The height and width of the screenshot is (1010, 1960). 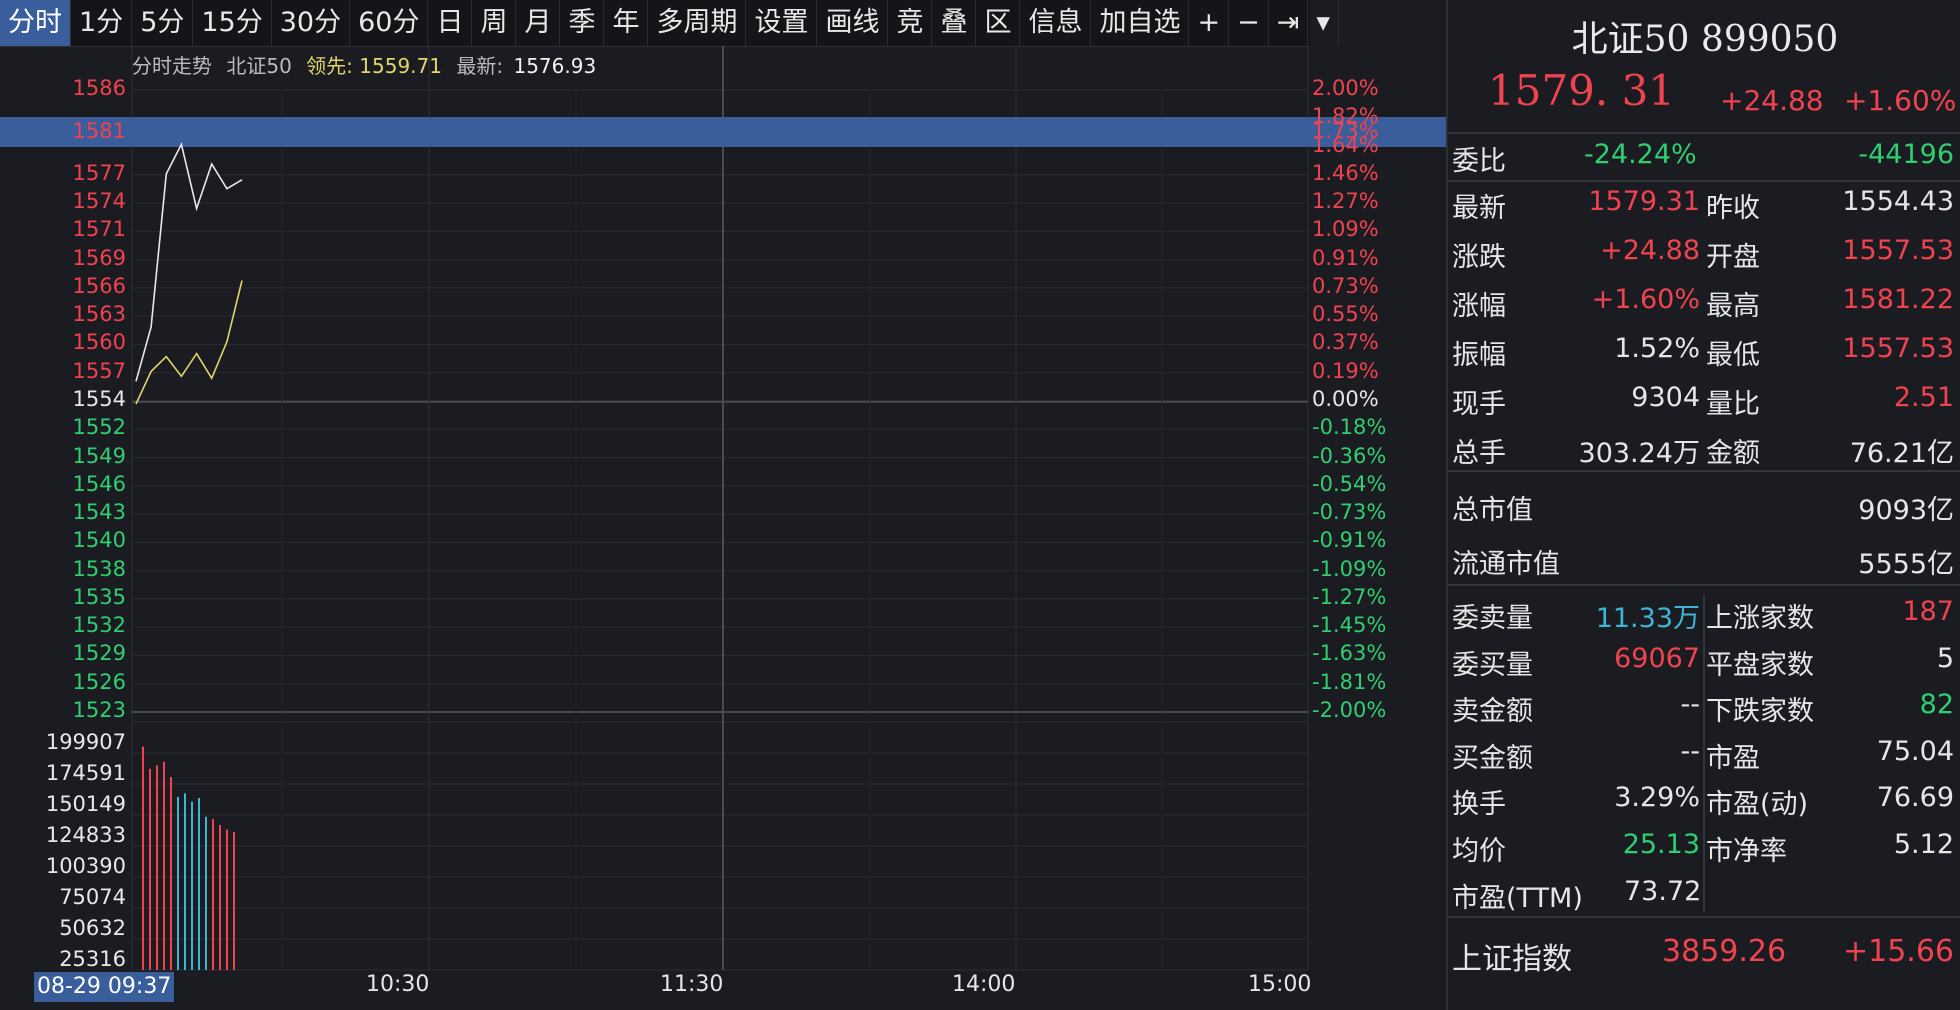 I want to click on pct-tick: 0.91%, so click(x=1345, y=257).